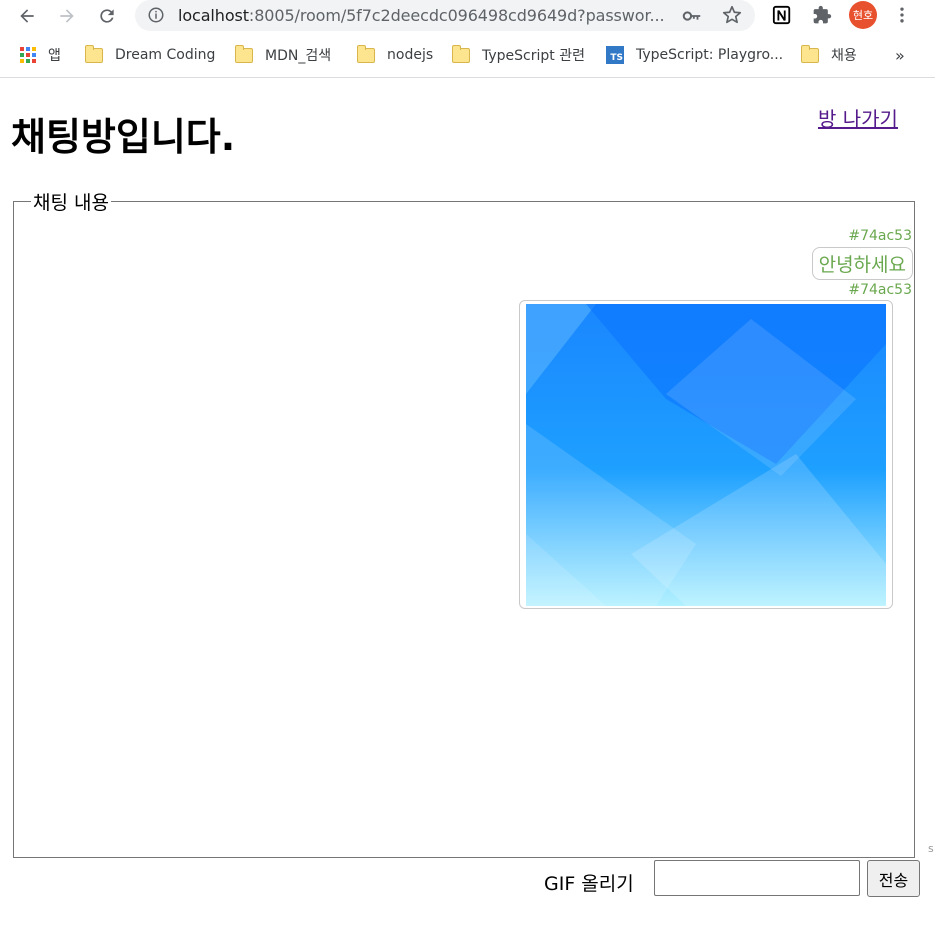  Describe the element at coordinates (893, 878) in the screenshot. I see `send-button: 전송` at that location.